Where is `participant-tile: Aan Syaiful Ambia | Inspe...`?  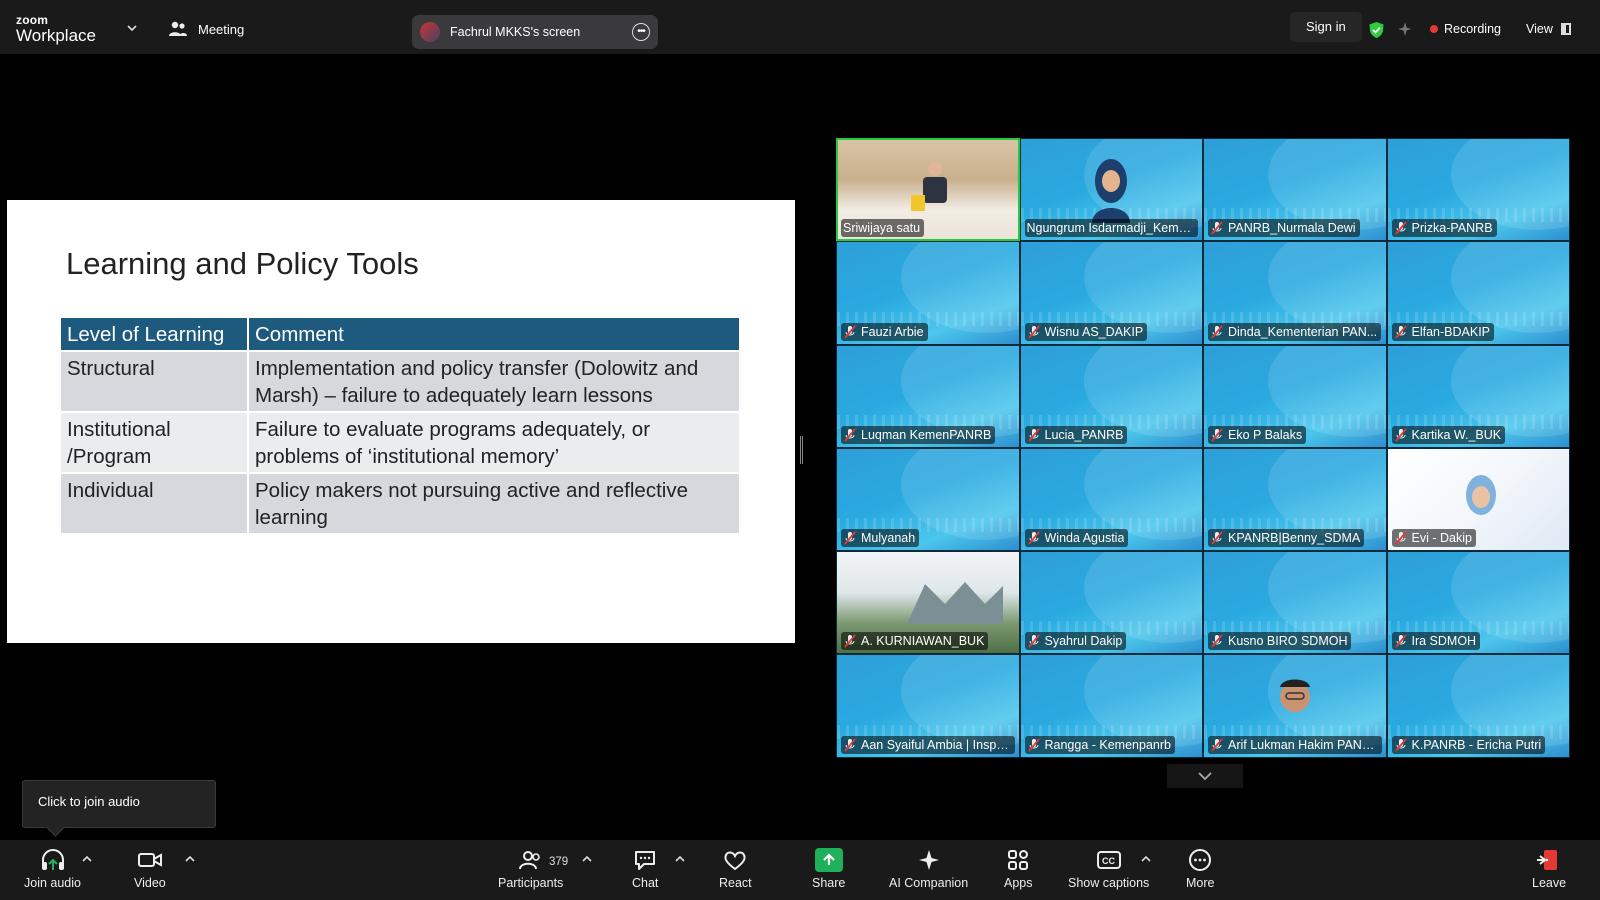 participant-tile: Aan Syaiful Ambia | Inspe... is located at coordinates (928, 706).